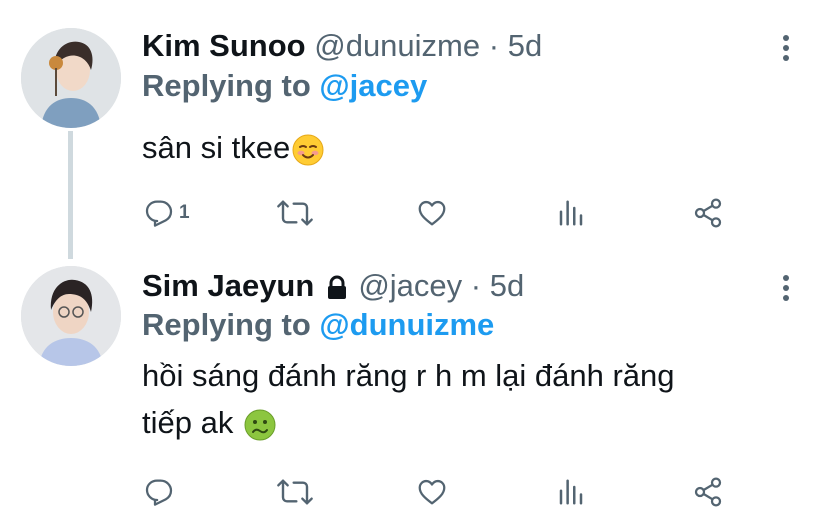 This screenshot has height=515, width=828. What do you see at coordinates (337, 288) in the screenshot?
I see `lock-icon` at bounding box center [337, 288].